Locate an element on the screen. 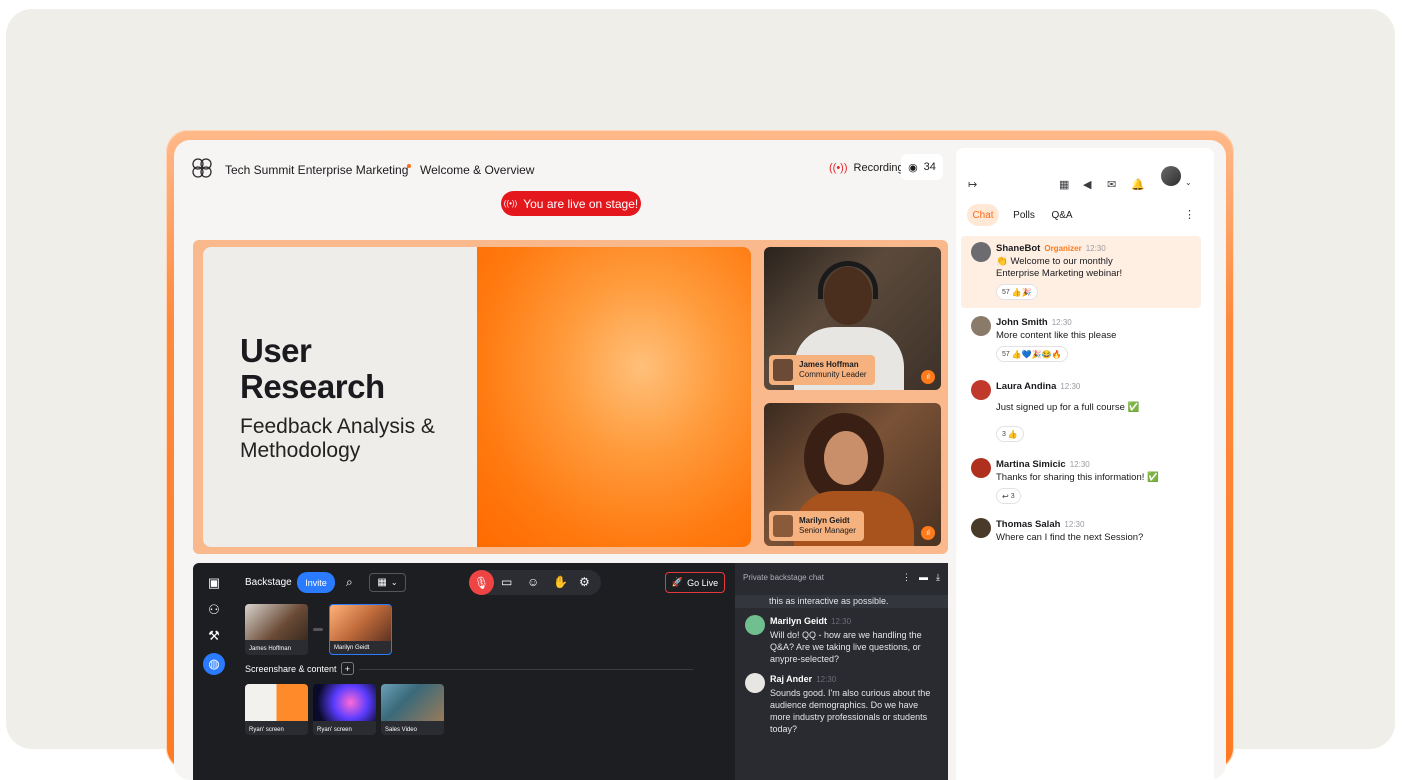  live-icon: ((•)) is located at coordinates (510, 203).